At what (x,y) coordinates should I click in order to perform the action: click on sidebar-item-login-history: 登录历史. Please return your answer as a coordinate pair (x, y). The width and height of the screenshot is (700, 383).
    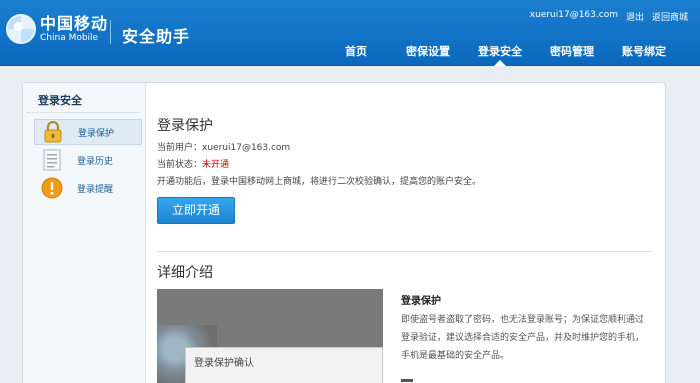
    Looking at the image, I should click on (88, 160).